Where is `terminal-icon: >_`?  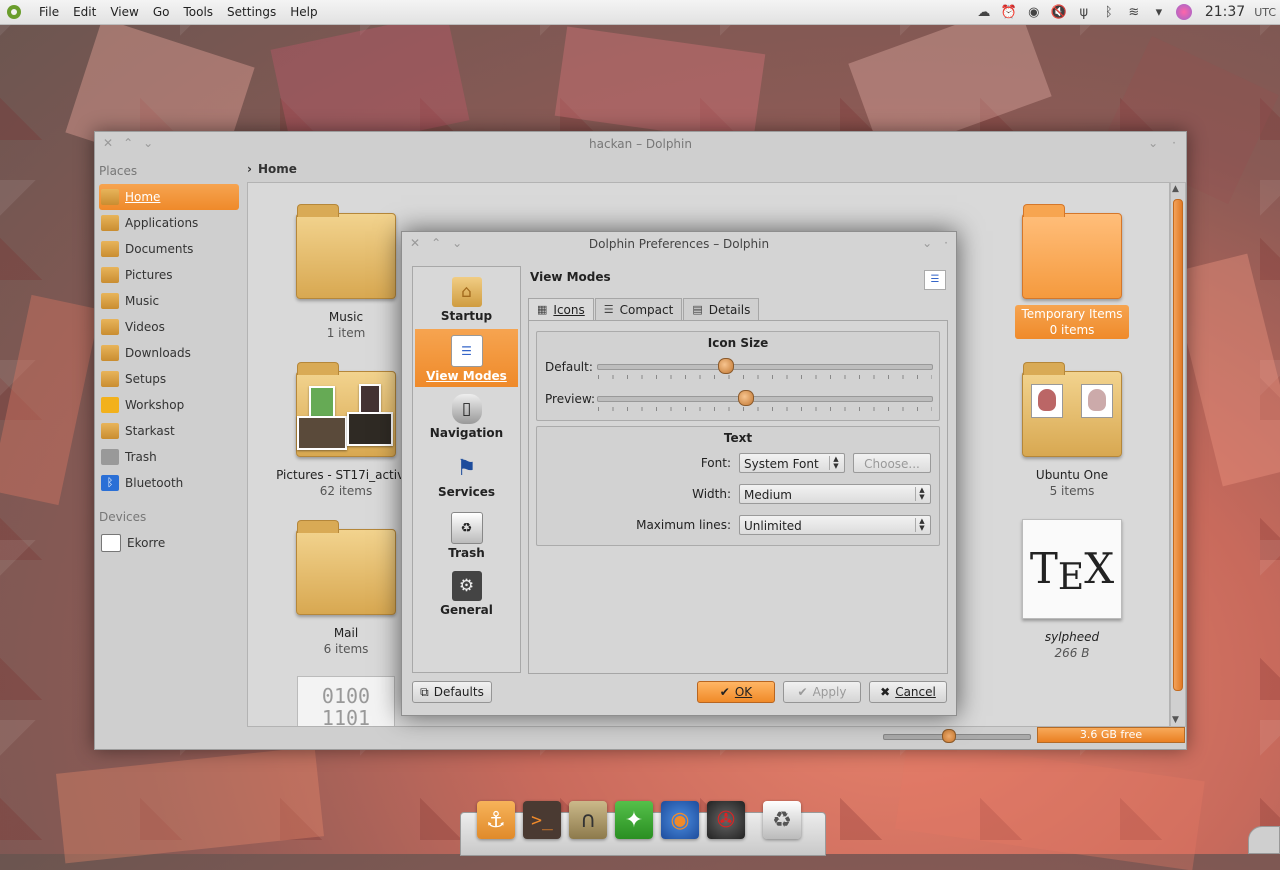
terminal-icon: >_ is located at coordinates (542, 820).